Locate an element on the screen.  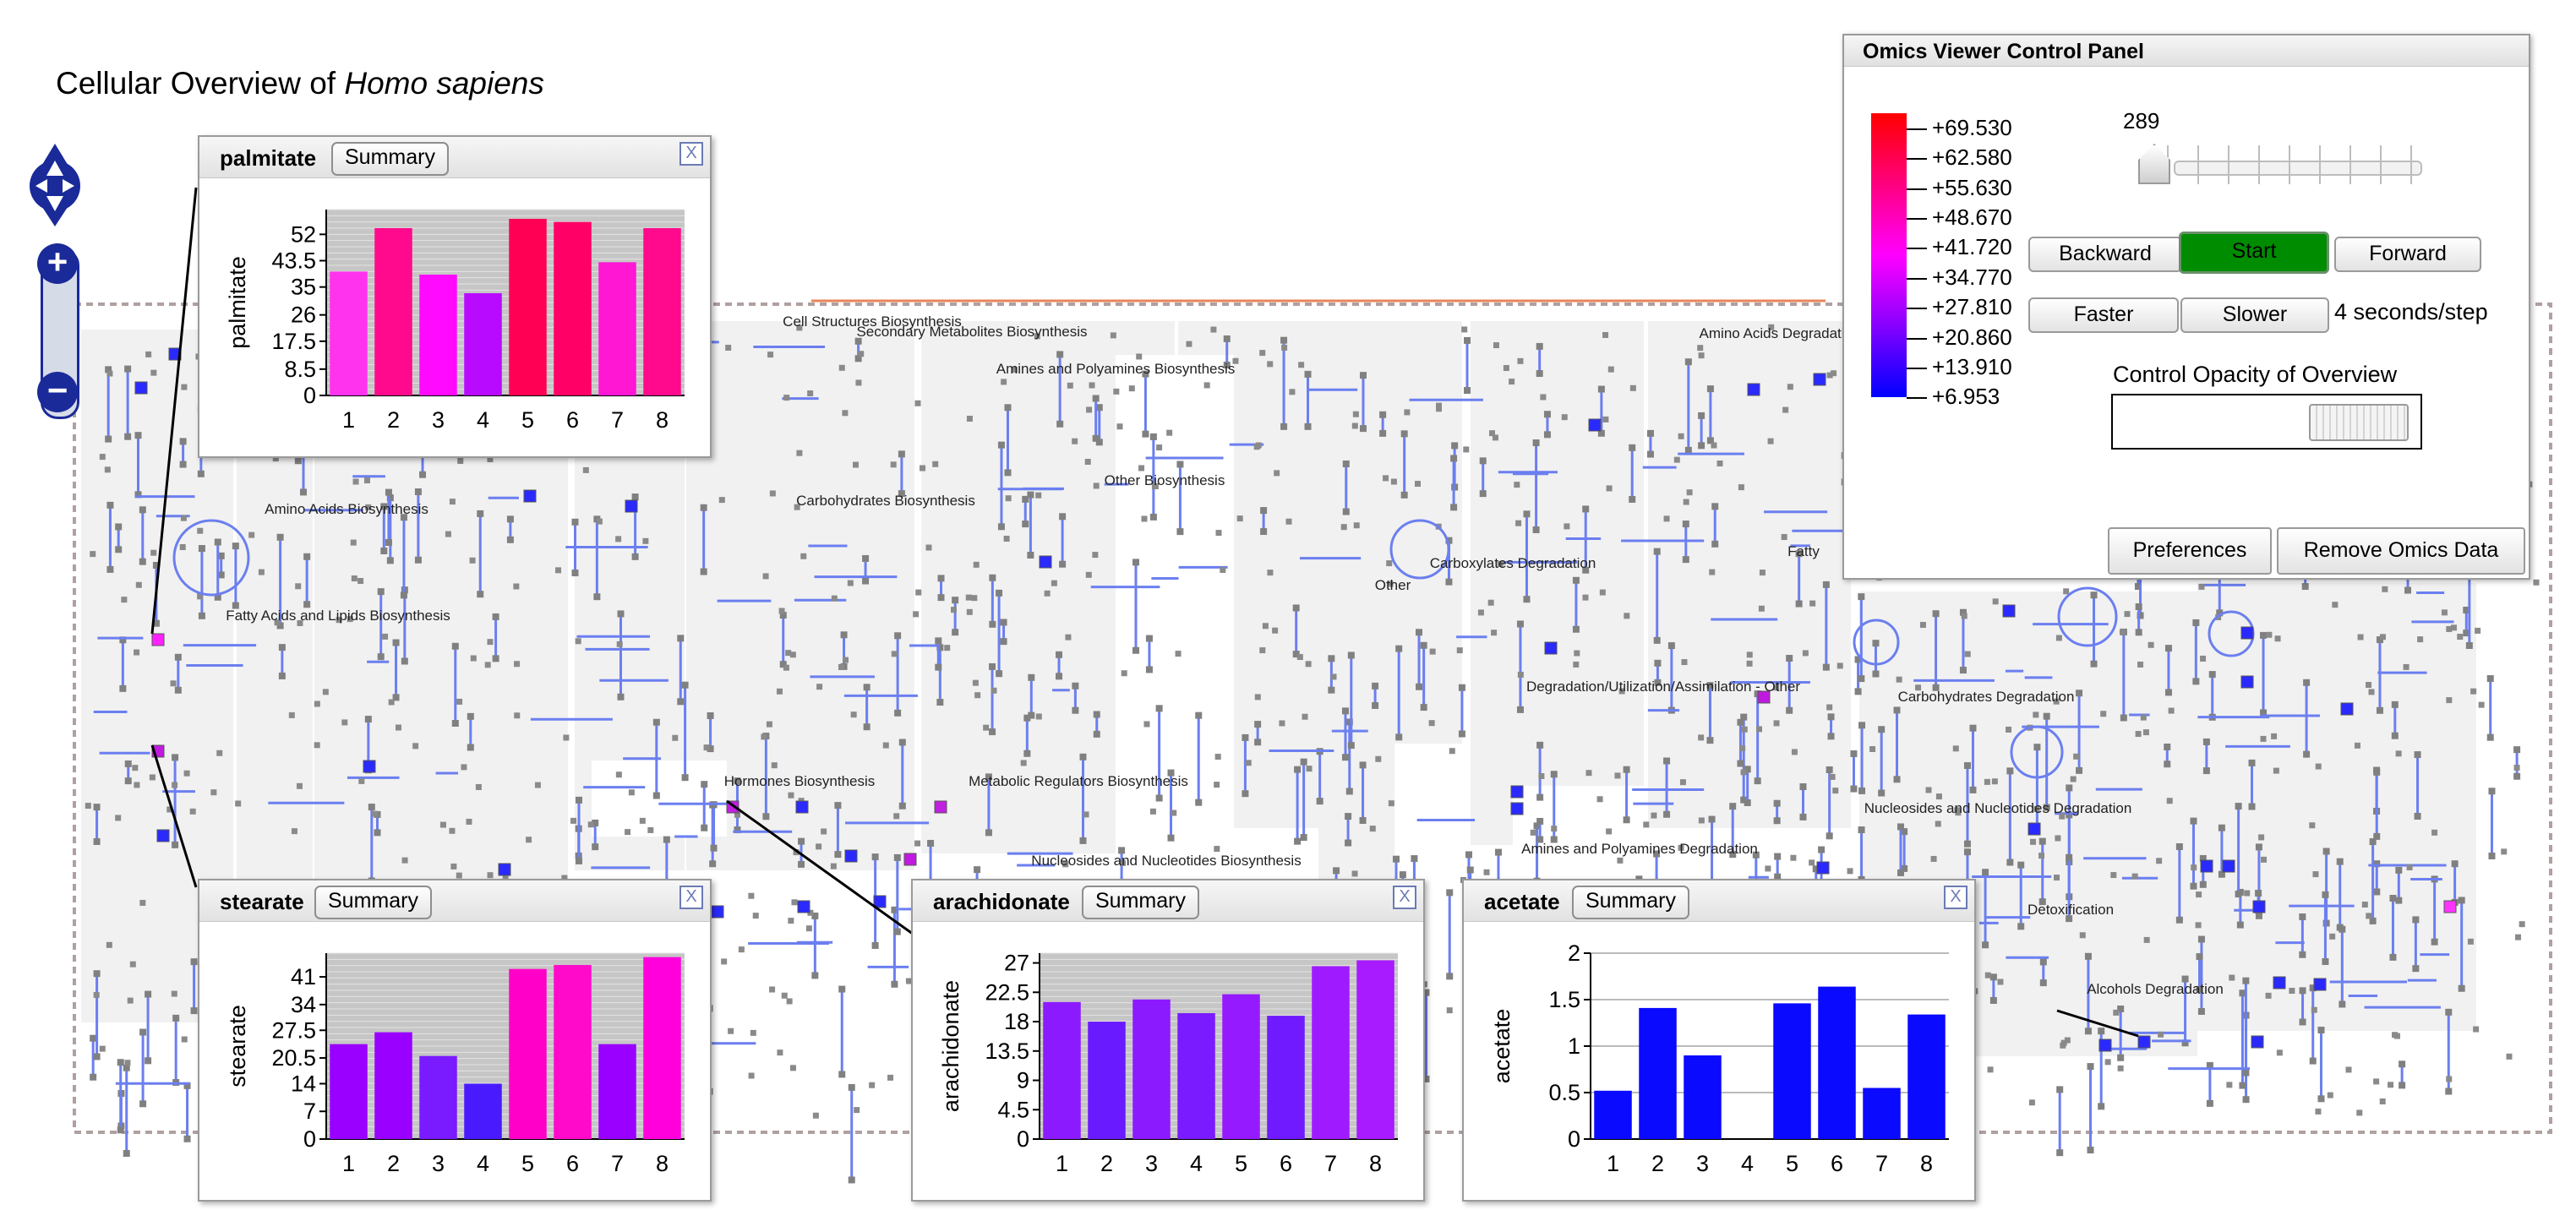
preferences-button: Preferences is located at coordinates (2190, 551).